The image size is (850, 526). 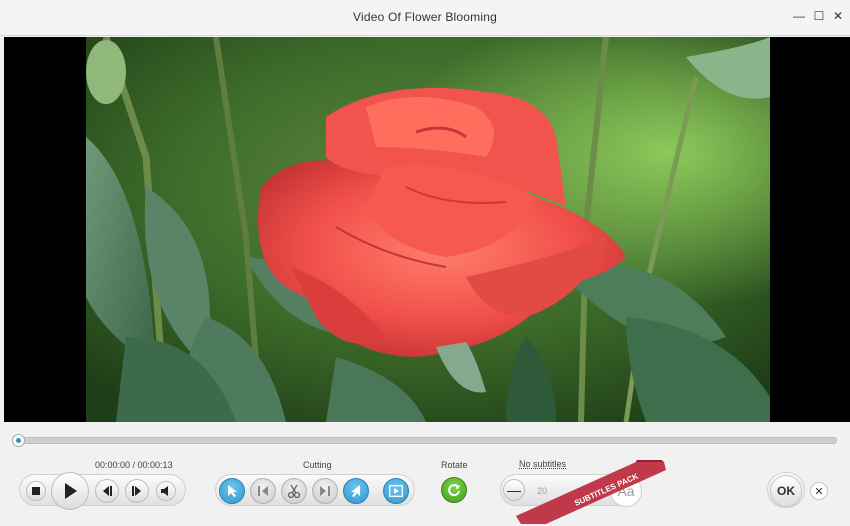 I want to click on rotate-label: Rotate, so click(x=454, y=465).